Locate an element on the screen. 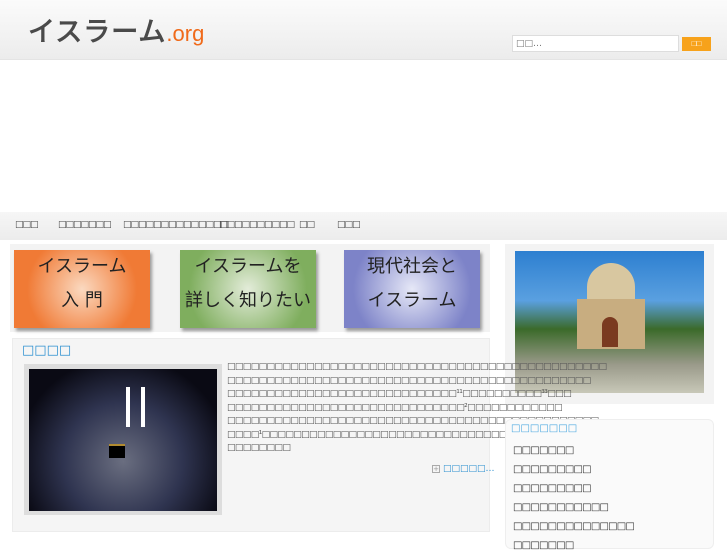 The width and height of the screenshot is (727, 551). logo-text: イスラーム is located at coordinates (97, 32).